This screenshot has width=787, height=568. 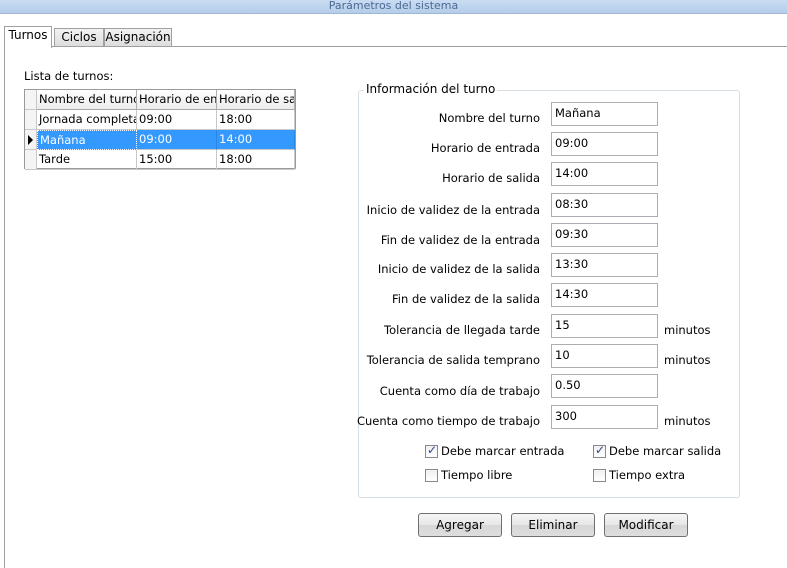 I want to click on modify-button: Modificar, so click(x=646, y=525).